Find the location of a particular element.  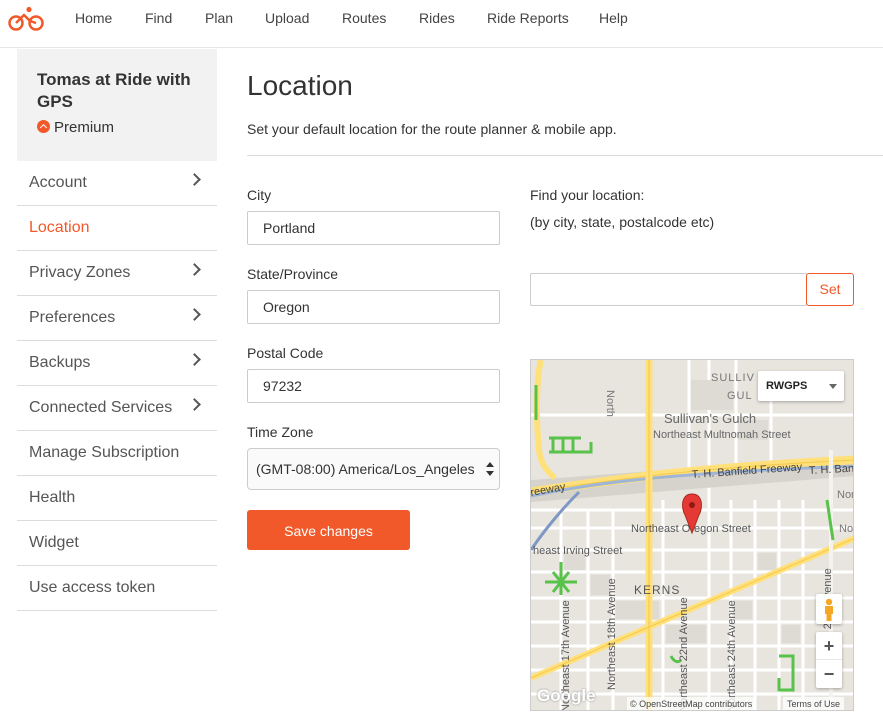

sidebar-item-label: Manage Subscription is located at coordinates (104, 452).